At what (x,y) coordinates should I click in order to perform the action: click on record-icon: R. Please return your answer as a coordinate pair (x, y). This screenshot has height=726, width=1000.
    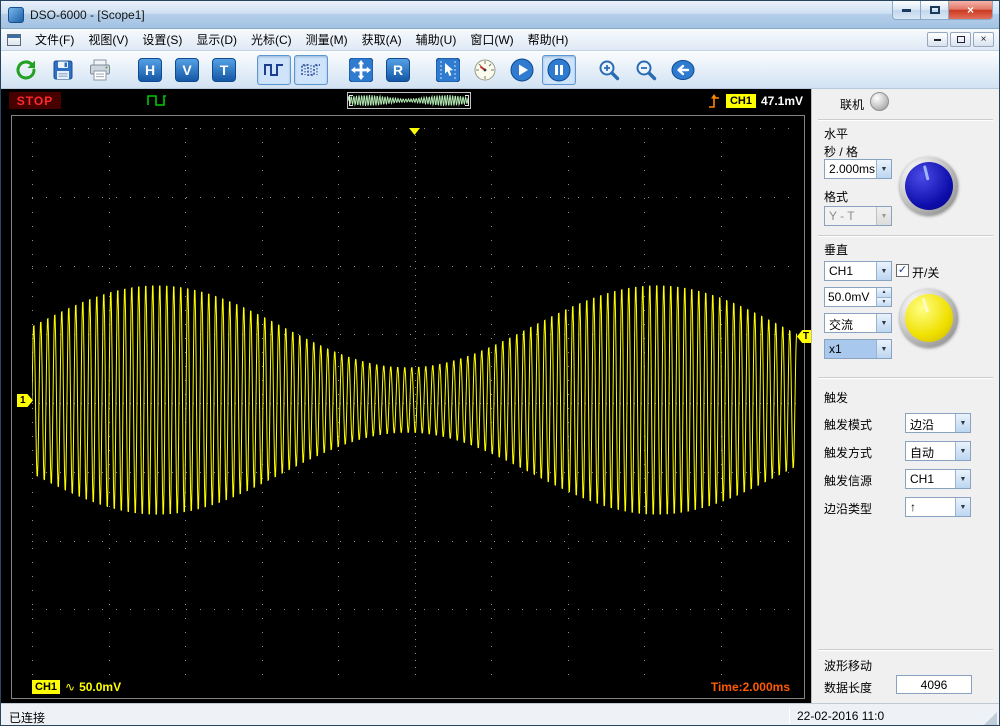
    Looking at the image, I should click on (398, 69).